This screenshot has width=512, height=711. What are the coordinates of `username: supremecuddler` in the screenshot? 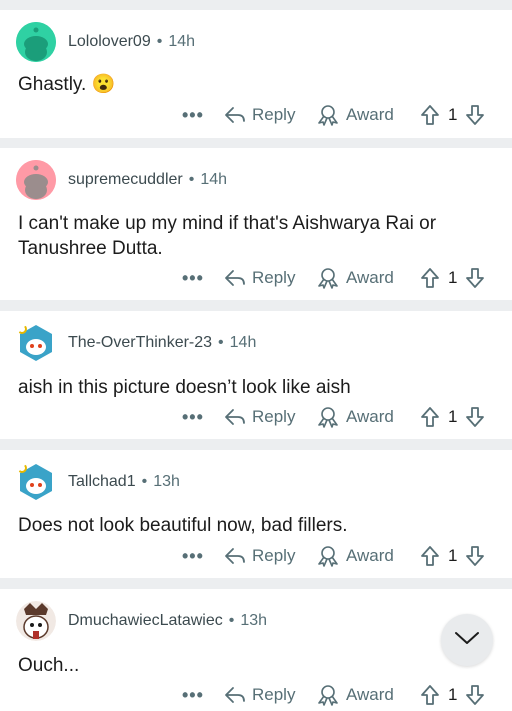 It's located at (125, 179).